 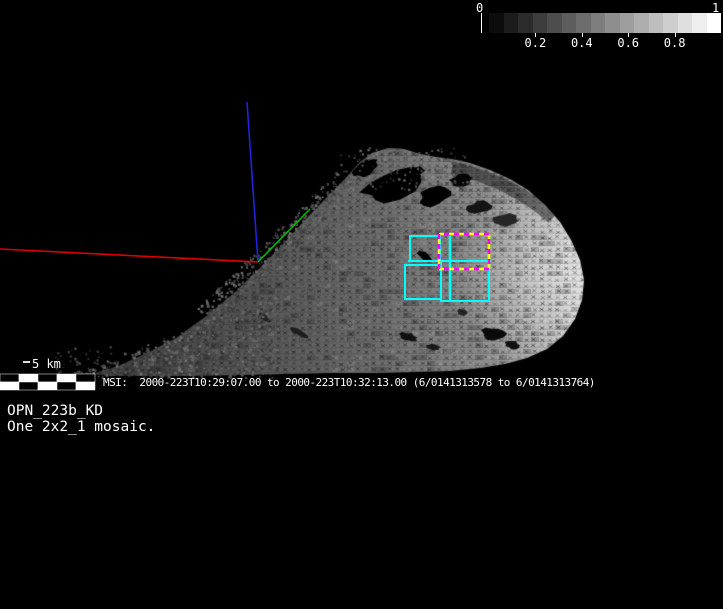 I want to click on scale-bar-tick, so click(x=26, y=362).